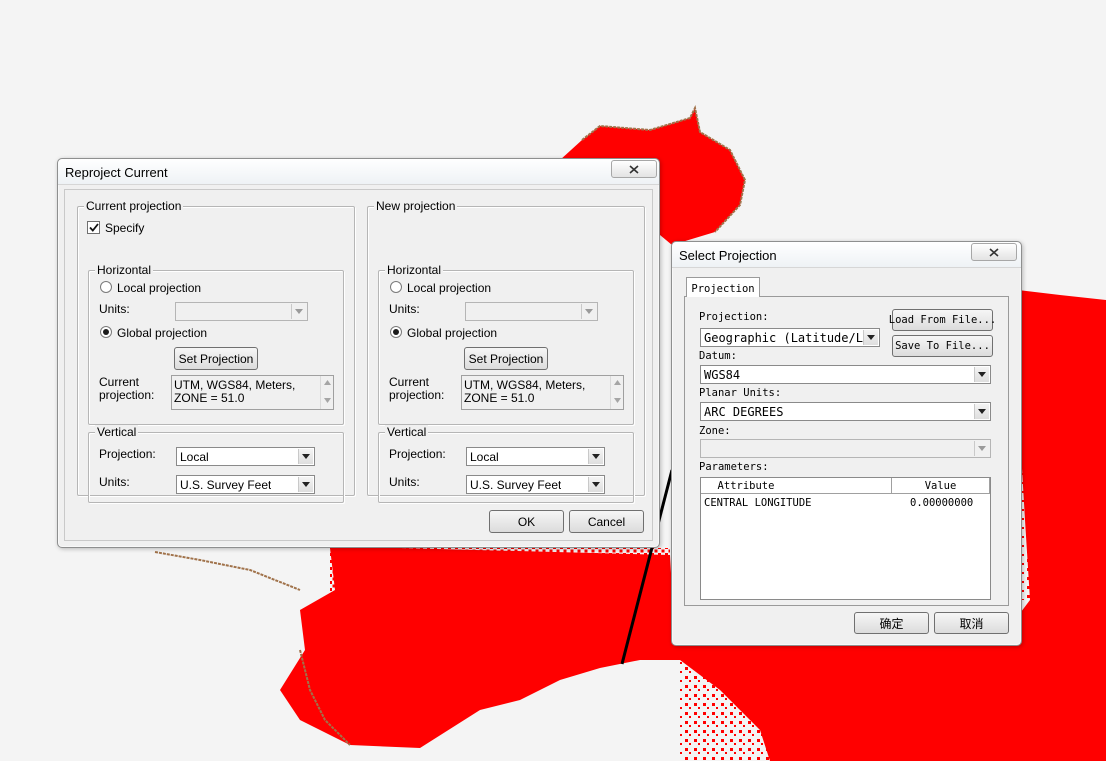 The width and height of the screenshot is (1106, 761). Describe the element at coordinates (106, 287) in the screenshot. I see `current-local-projection-radio` at that location.